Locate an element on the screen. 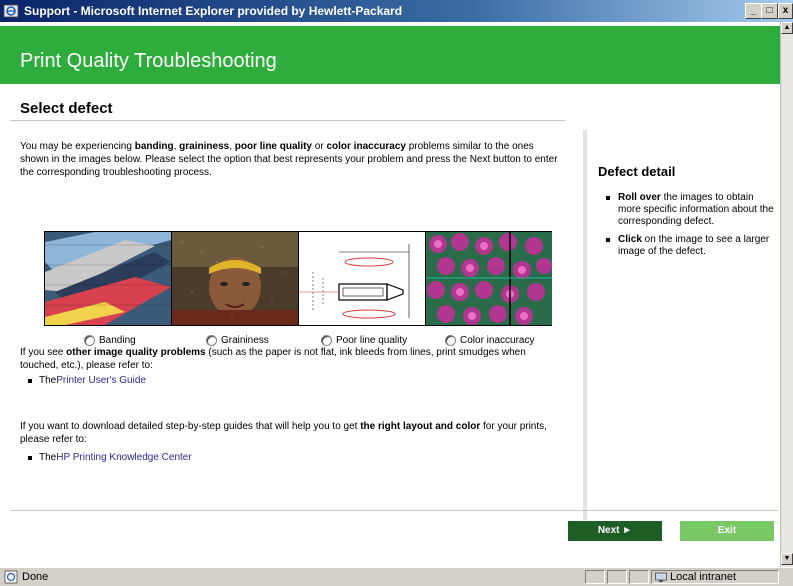  scroll-down-icon: ▼ is located at coordinates (787, 559).